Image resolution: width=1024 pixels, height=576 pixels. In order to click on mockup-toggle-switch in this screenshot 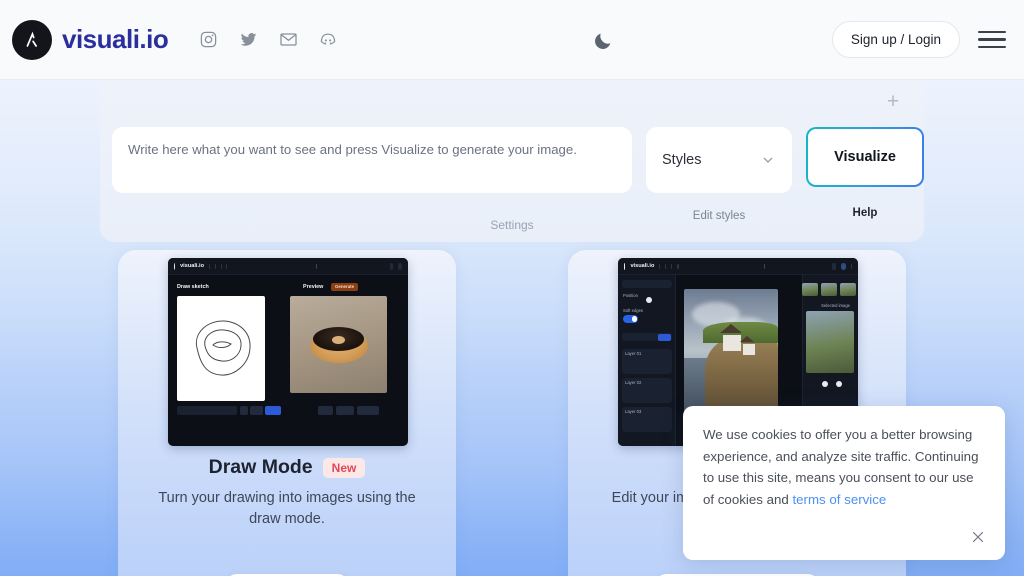, I will do `click(630, 319)`.